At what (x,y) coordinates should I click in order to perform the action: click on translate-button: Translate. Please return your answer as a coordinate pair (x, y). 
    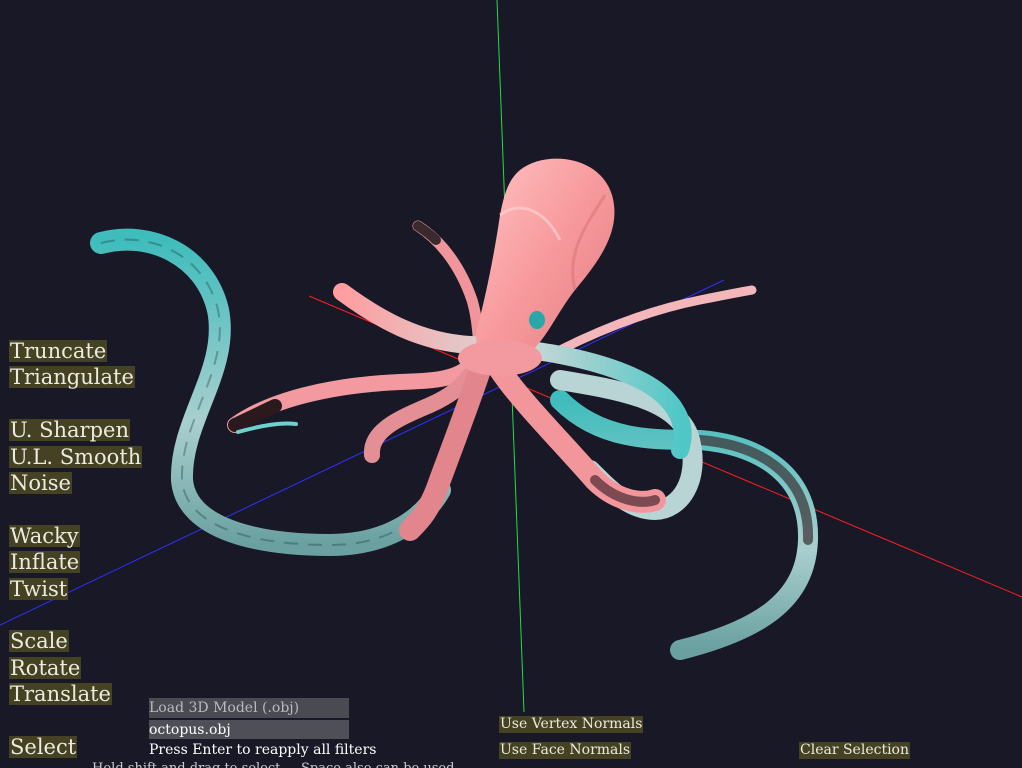
    Looking at the image, I should click on (60, 694).